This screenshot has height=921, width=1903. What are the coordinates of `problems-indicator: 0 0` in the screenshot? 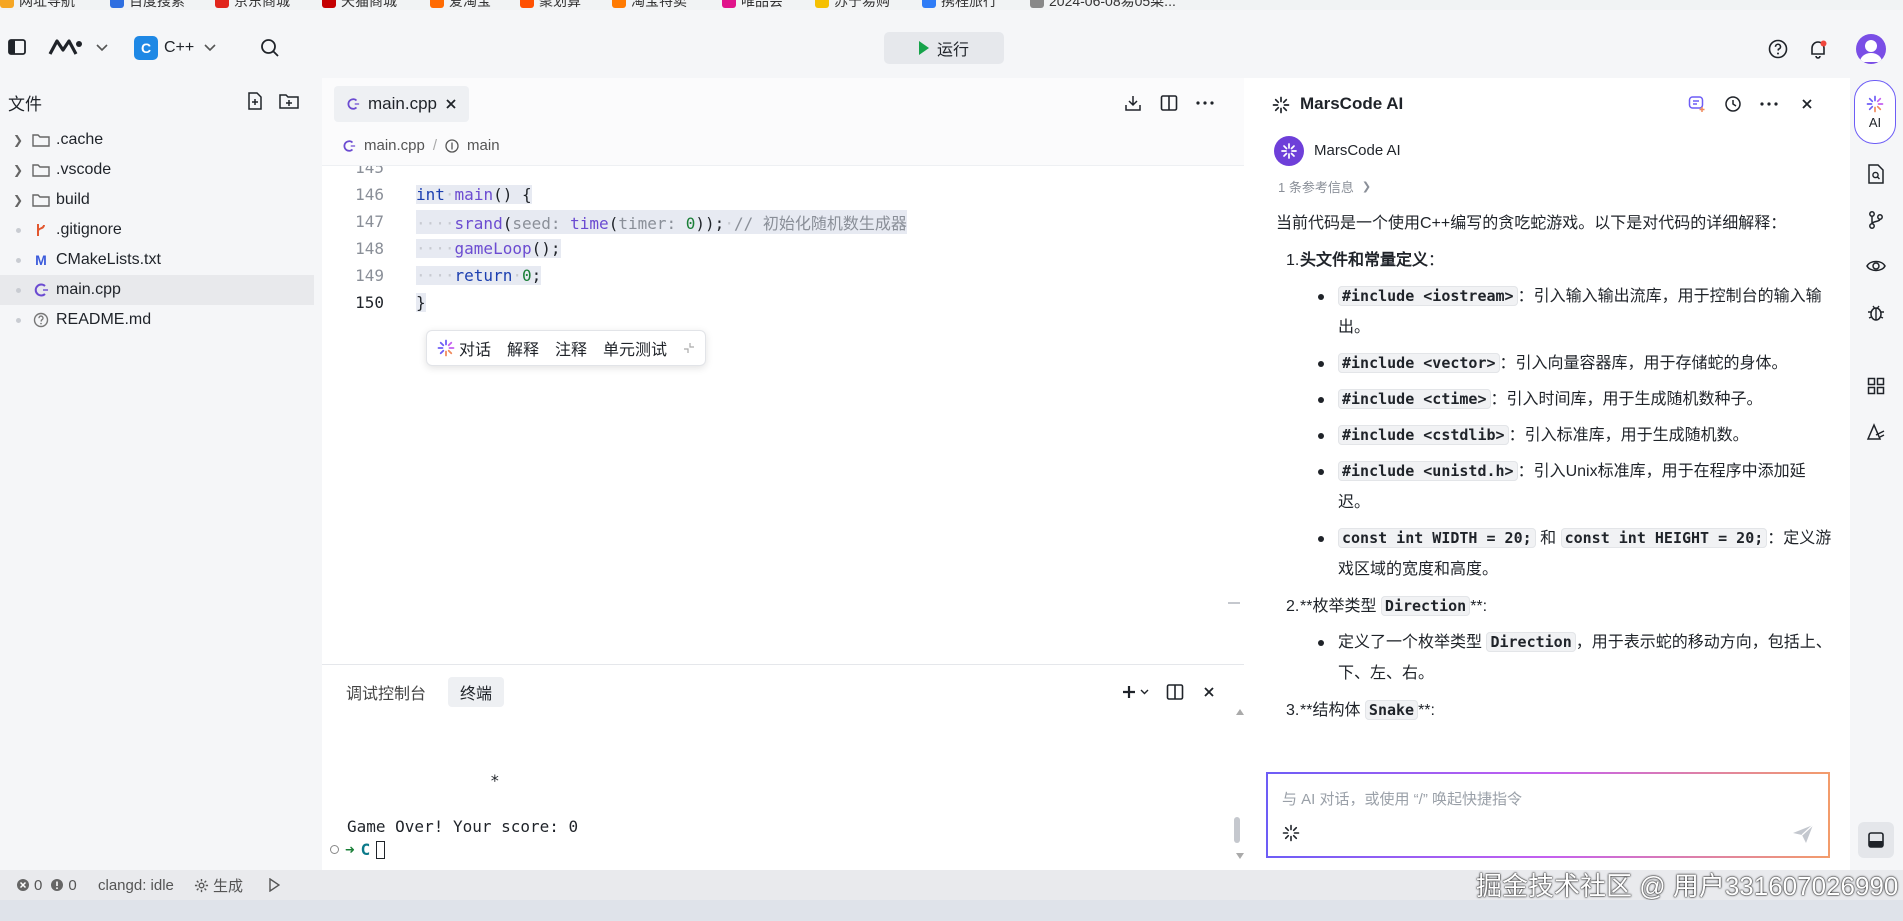 It's located at (46, 885).